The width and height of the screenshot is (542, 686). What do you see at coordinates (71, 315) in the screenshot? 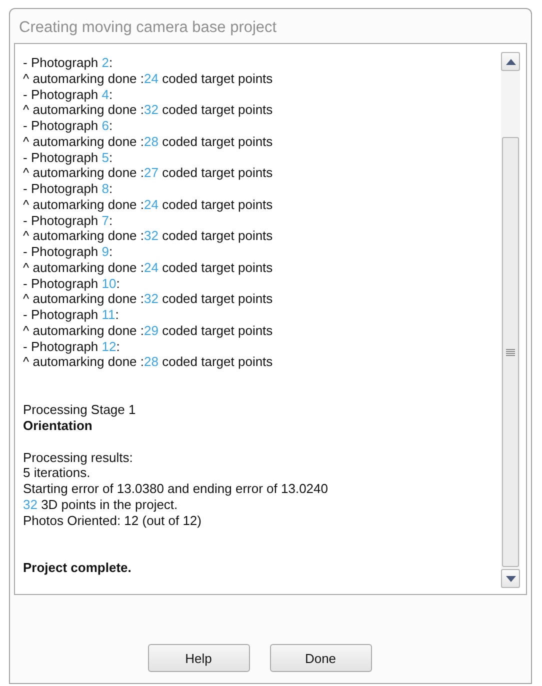
I see `log-line: - Photograph 11:` at bounding box center [71, 315].